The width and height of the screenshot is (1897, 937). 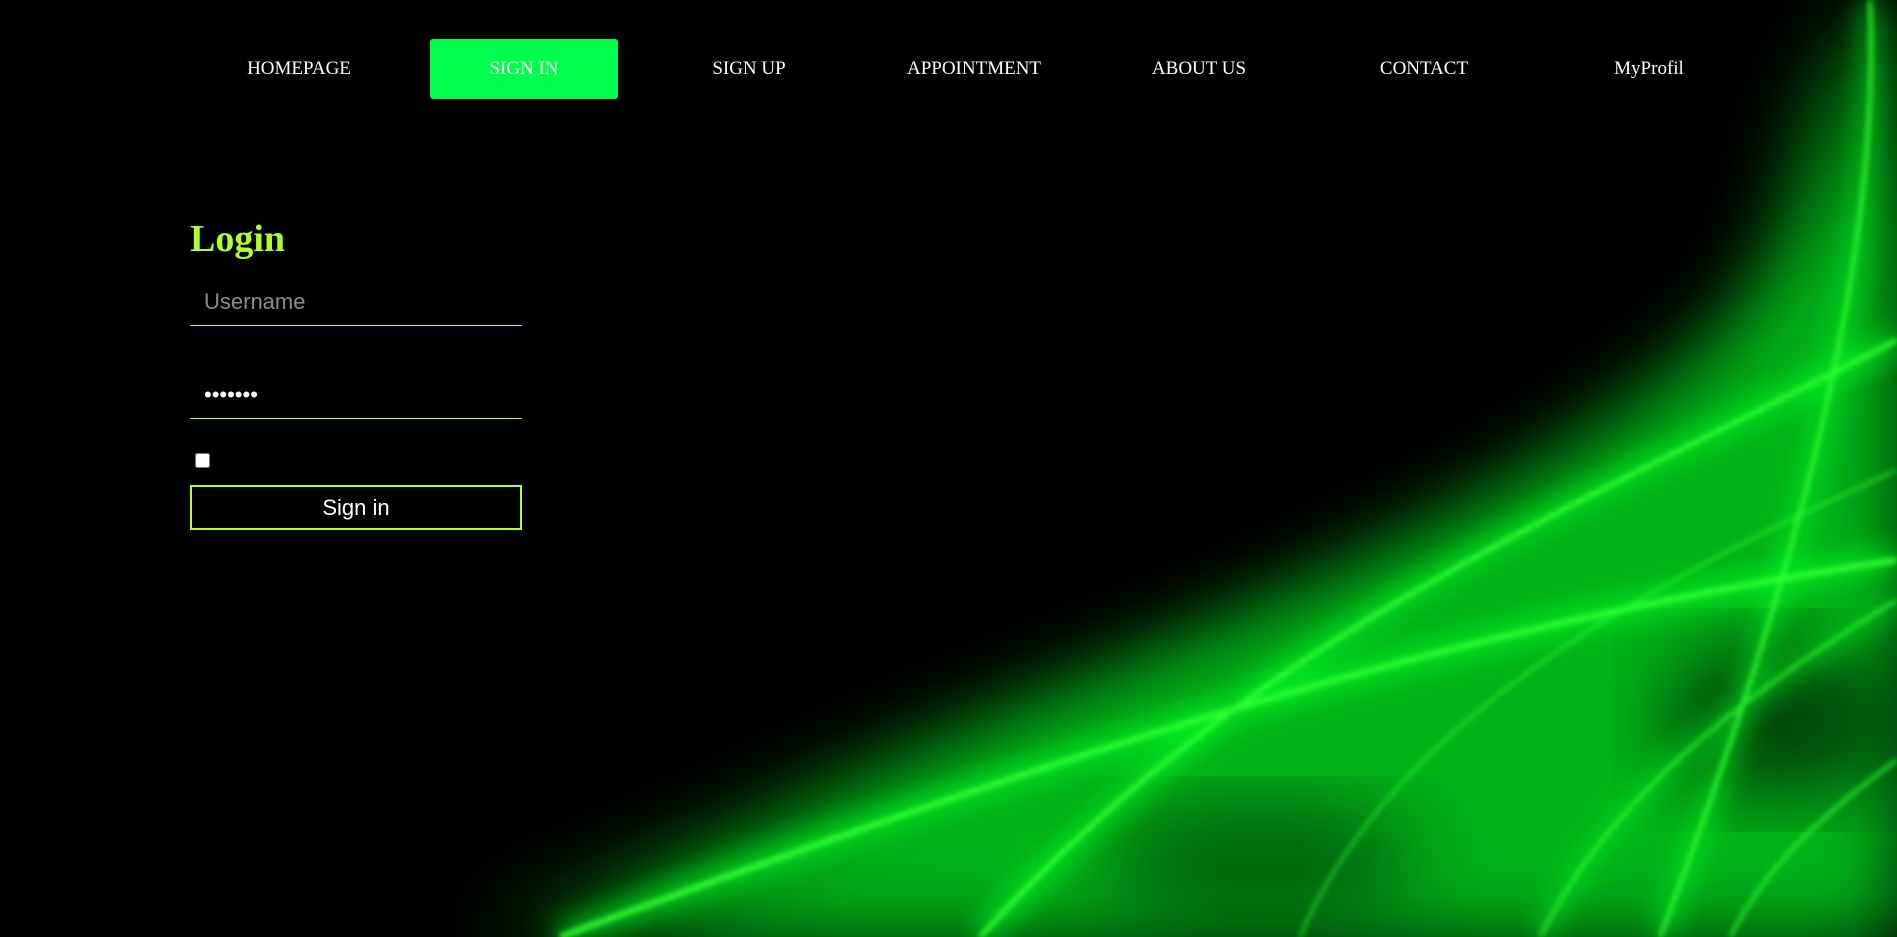 I want to click on nav-sign-in: SIGN IN, so click(x=524, y=69).